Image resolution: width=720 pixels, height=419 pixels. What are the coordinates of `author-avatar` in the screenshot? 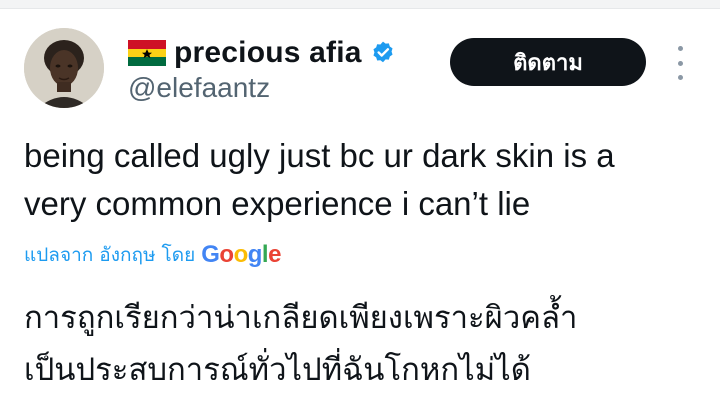 It's located at (64, 68).